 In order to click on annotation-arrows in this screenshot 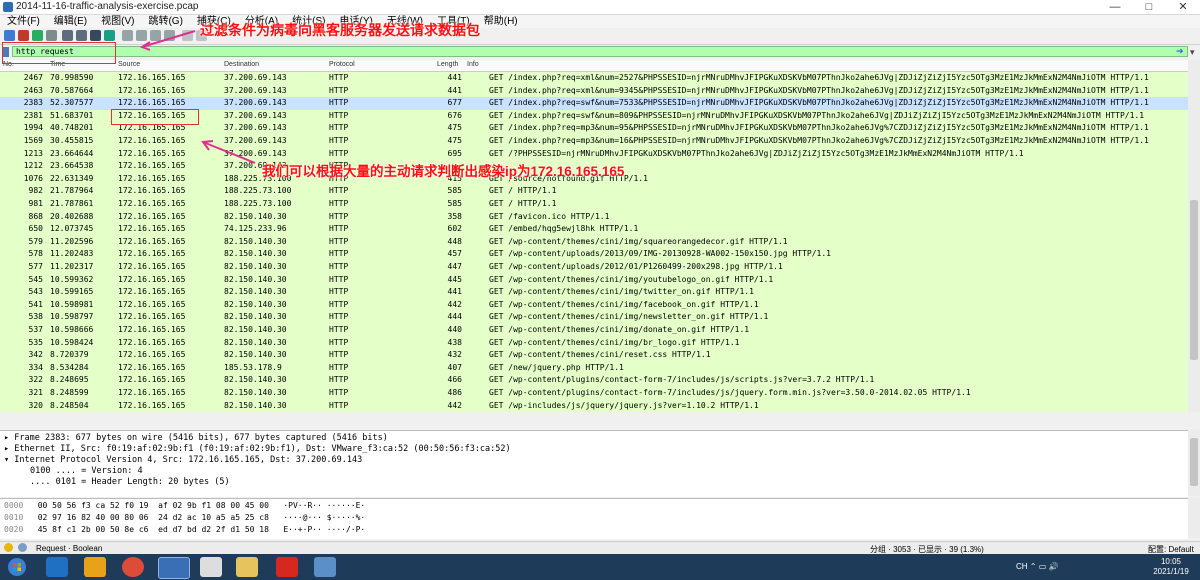, I will do `click(197, 97)`.